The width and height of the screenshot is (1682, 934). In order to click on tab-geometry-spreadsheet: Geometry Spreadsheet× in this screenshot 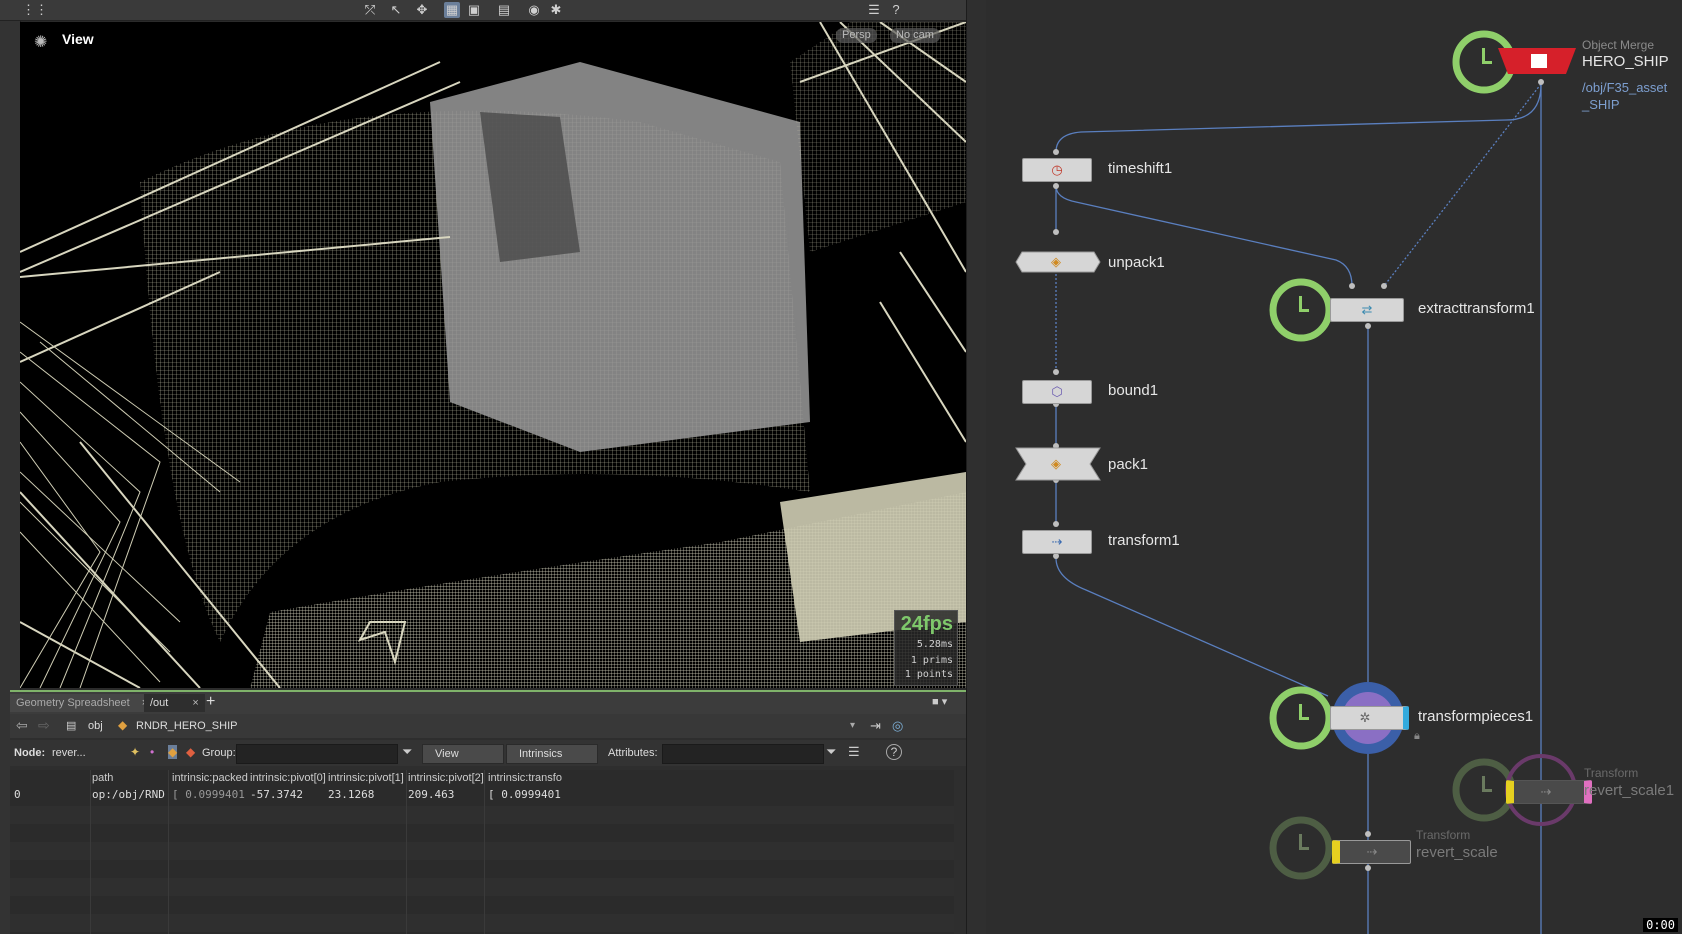, I will do `click(82, 703)`.